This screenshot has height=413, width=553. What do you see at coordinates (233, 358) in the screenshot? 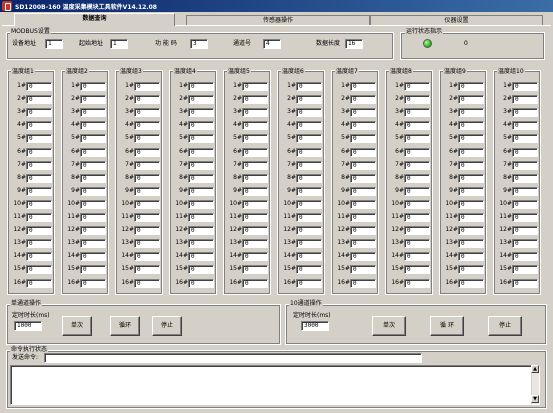
I see `send-command-input` at bounding box center [233, 358].